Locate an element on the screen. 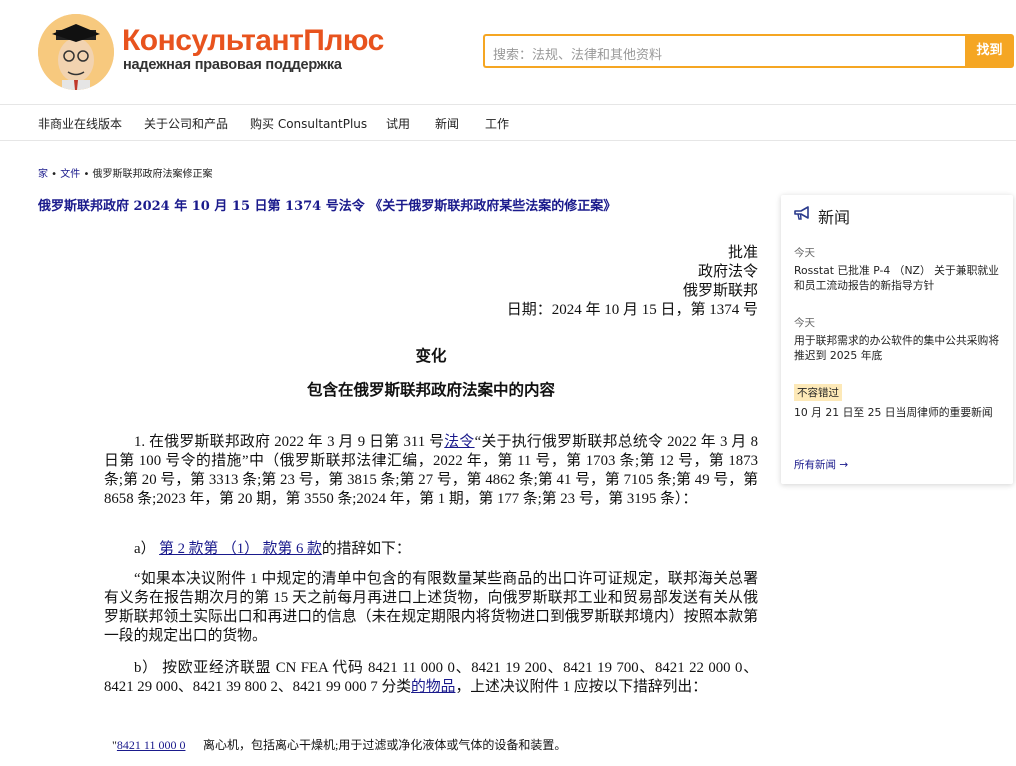 This screenshot has width=1016, height=766. breadcrumb: 家 • 文件 • 俄罗斯联邦政府法案修正案 is located at coordinates (125, 172).